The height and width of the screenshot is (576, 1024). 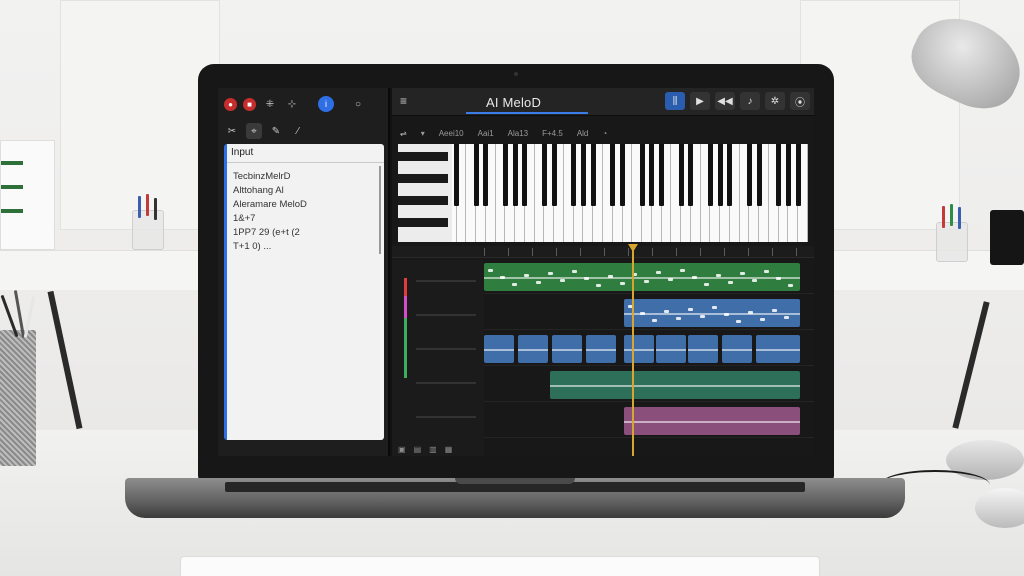 I want to click on dropdown-icon: ▾, so click(x=423, y=133).